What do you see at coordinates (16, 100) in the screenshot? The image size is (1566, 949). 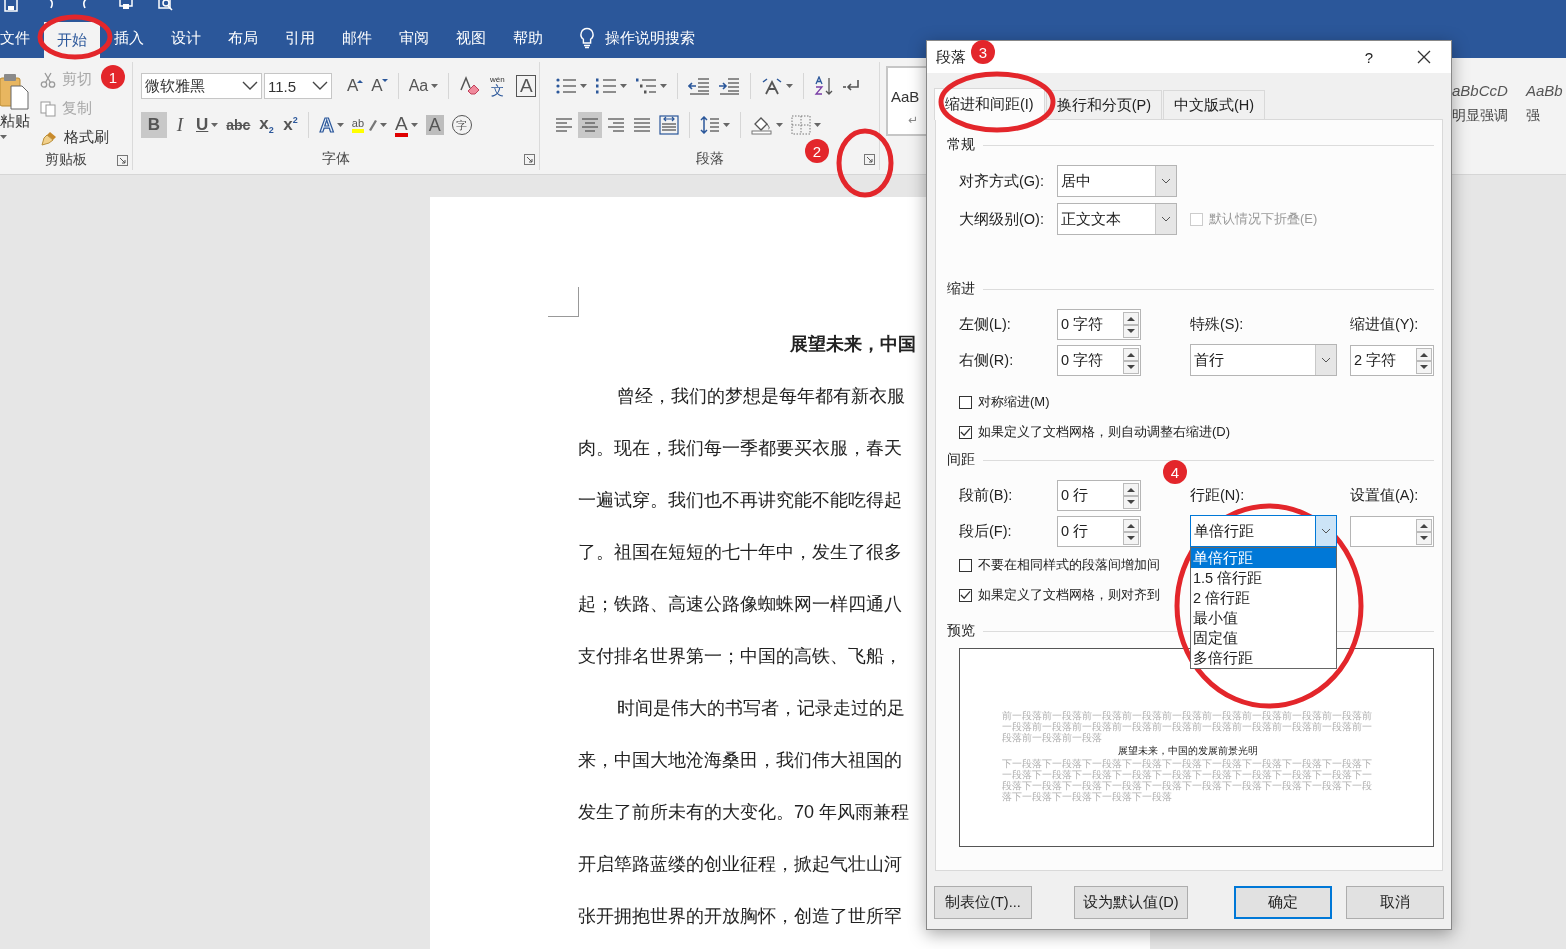 I see `paste-button: 粘贴` at bounding box center [16, 100].